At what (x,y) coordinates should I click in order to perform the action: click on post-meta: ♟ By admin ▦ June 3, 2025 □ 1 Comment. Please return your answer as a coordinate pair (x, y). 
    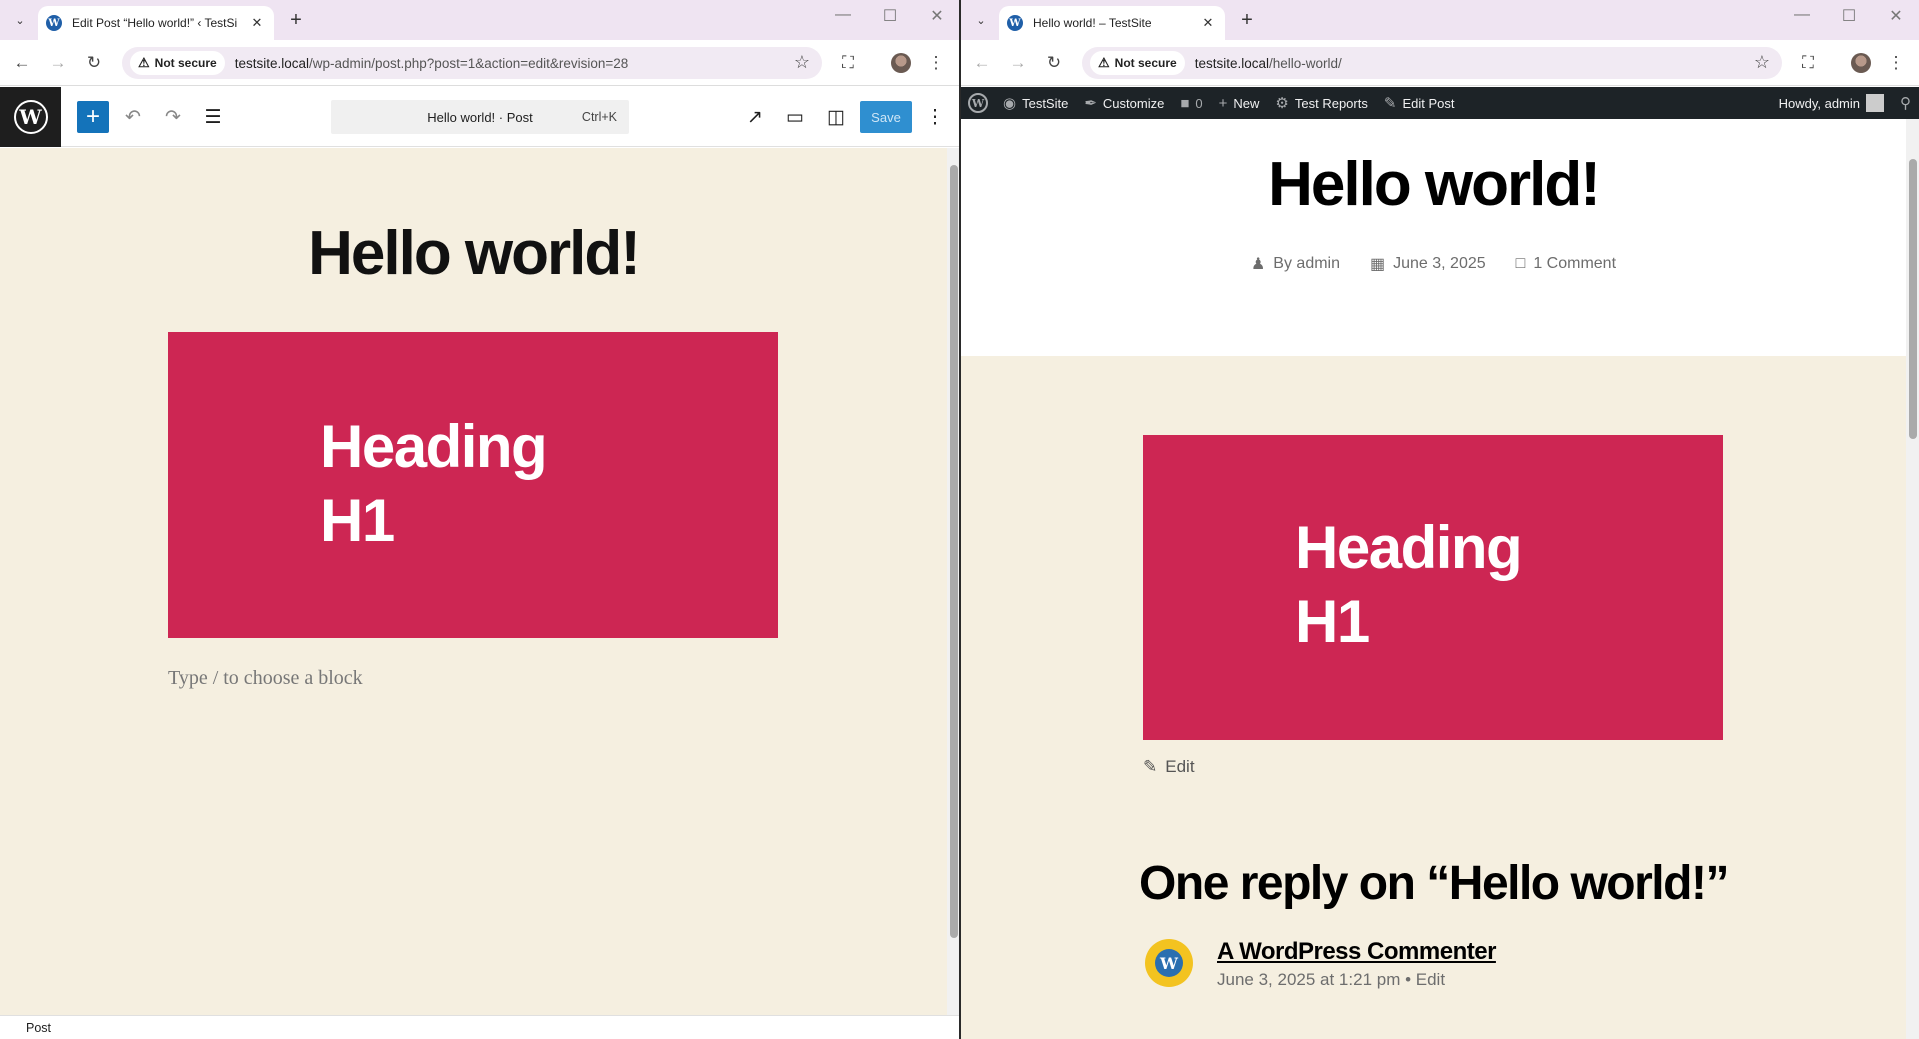
    Looking at the image, I should click on (1433, 264).